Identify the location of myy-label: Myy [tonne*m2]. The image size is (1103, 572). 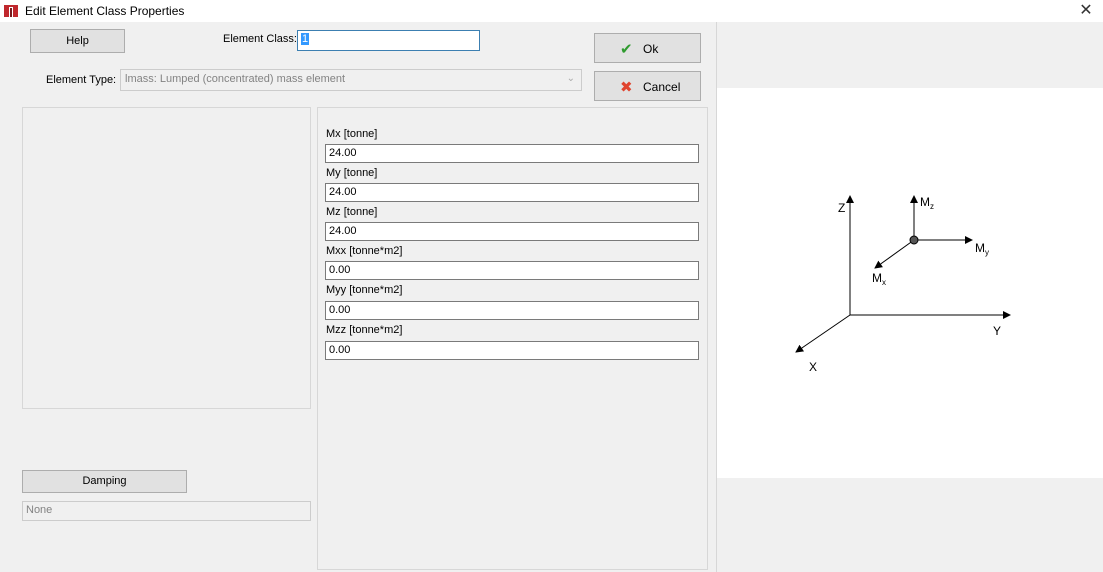
(364, 290).